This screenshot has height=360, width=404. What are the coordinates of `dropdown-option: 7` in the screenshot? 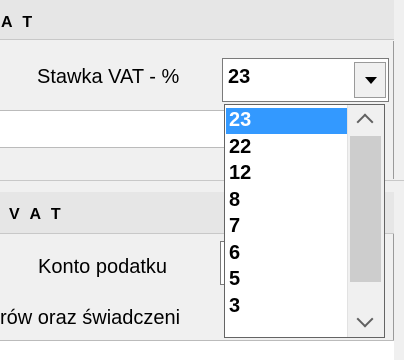 It's located at (288, 227).